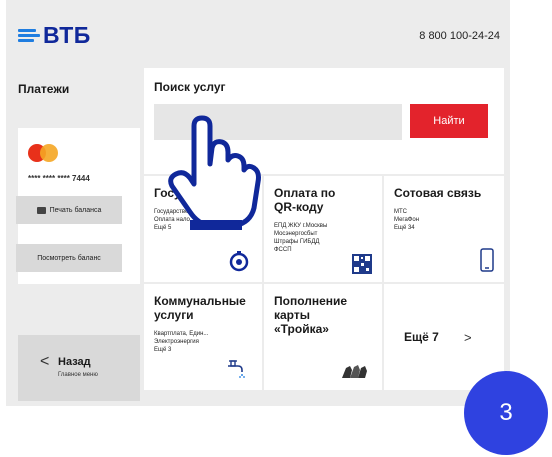 This screenshot has width=552, height=457. I want to click on troika-horses-icon, so click(354, 371).